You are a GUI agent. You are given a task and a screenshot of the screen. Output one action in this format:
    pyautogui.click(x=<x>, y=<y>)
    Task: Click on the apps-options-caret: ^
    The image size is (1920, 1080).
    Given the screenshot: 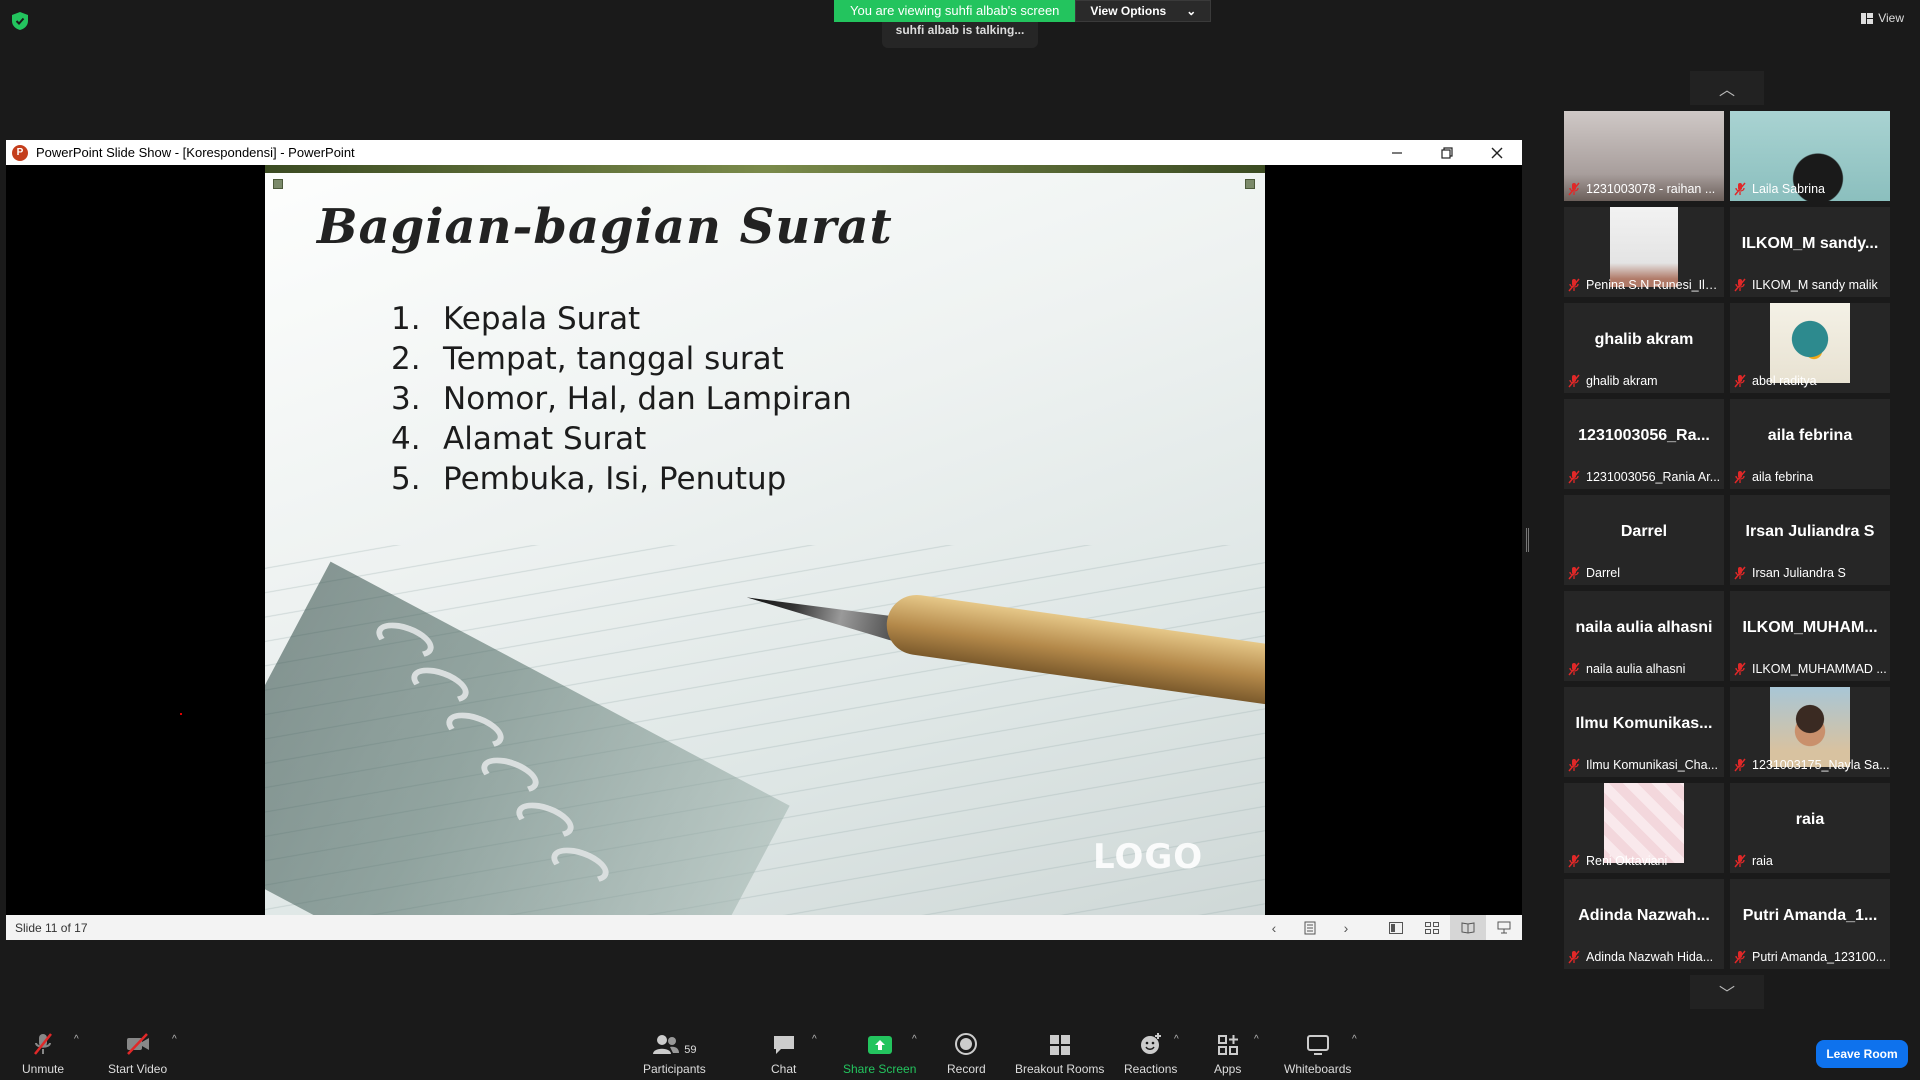 What is the action you would take?
    pyautogui.click(x=1256, y=1039)
    